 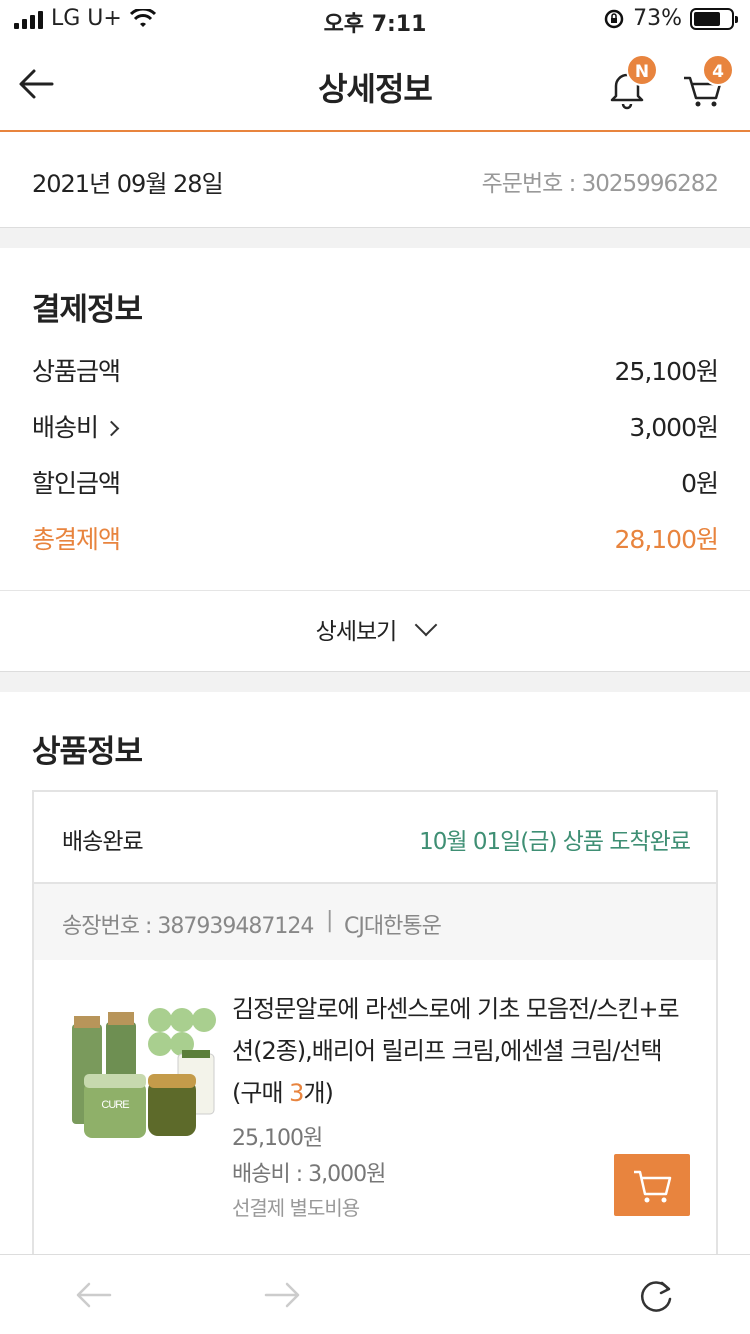 I want to click on status-right: 73%, so click(x=670, y=18).